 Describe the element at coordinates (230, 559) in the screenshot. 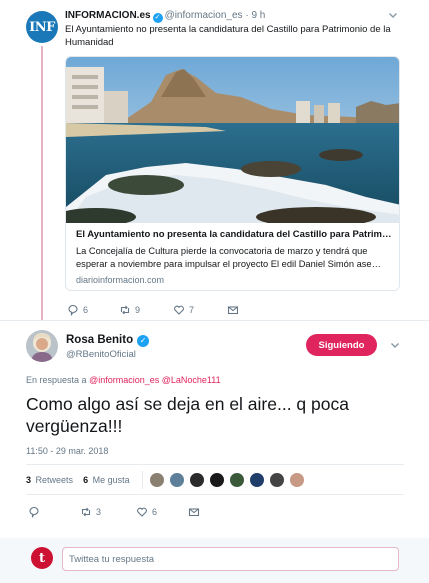

I see `reply-input` at that location.